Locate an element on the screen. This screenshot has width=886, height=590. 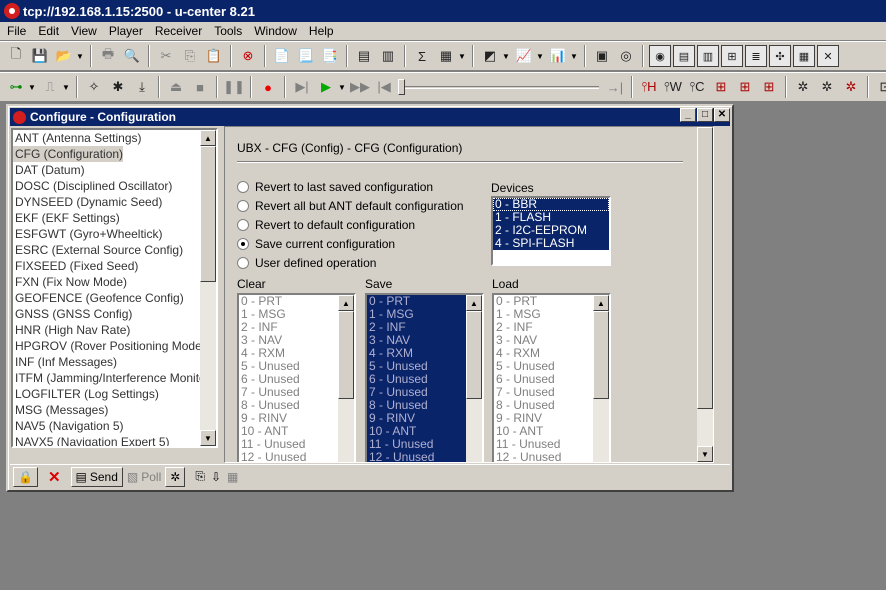
baud-icon: ⎍ is located at coordinates (50, 87).